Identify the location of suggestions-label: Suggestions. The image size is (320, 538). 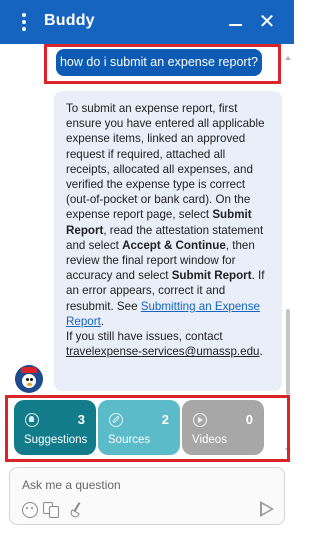
(56, 440).